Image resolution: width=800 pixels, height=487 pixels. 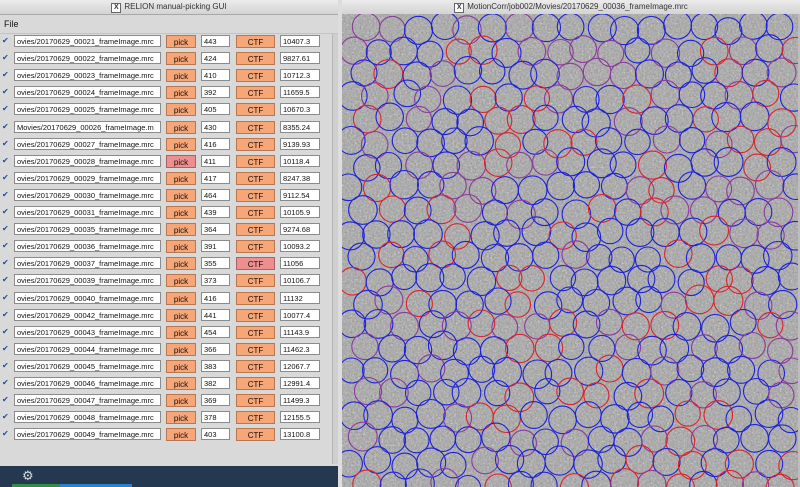 What do you see at coordinates (87, 365) in the screenshot?
I see `micrograph-filename: ovies/20170629_00045_frameImage.mrc` at bounding box center [87, 365].